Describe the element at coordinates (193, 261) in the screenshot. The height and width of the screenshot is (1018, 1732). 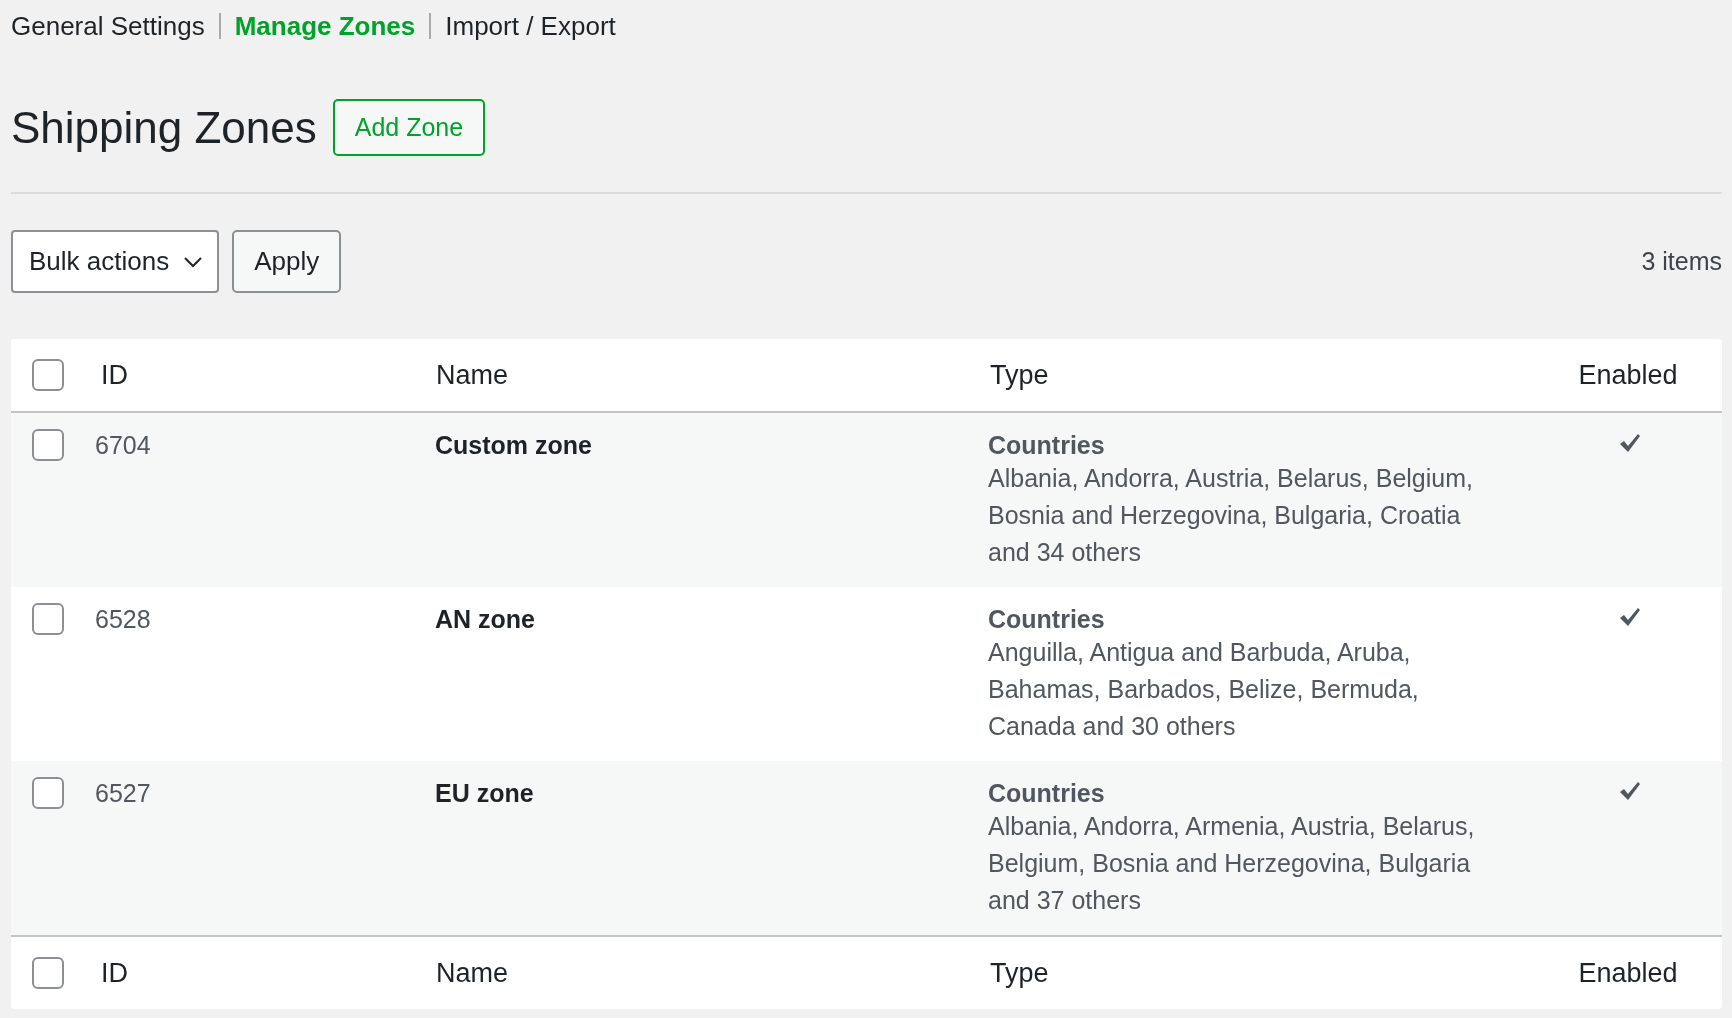
I see `chevron-down-icon` at that location.